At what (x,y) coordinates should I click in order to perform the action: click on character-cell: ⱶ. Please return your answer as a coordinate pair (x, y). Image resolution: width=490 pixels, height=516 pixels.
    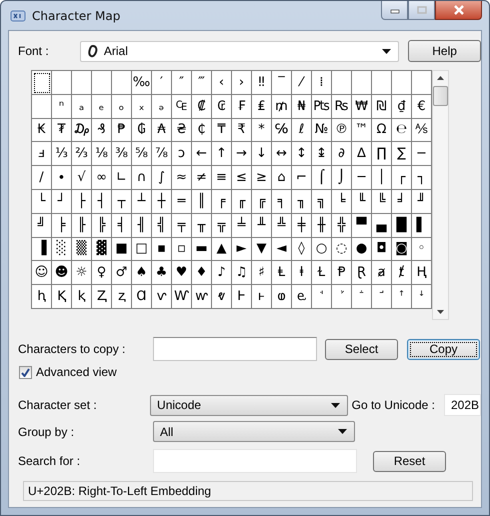
    Looking at the image, I should click on (262, 297).